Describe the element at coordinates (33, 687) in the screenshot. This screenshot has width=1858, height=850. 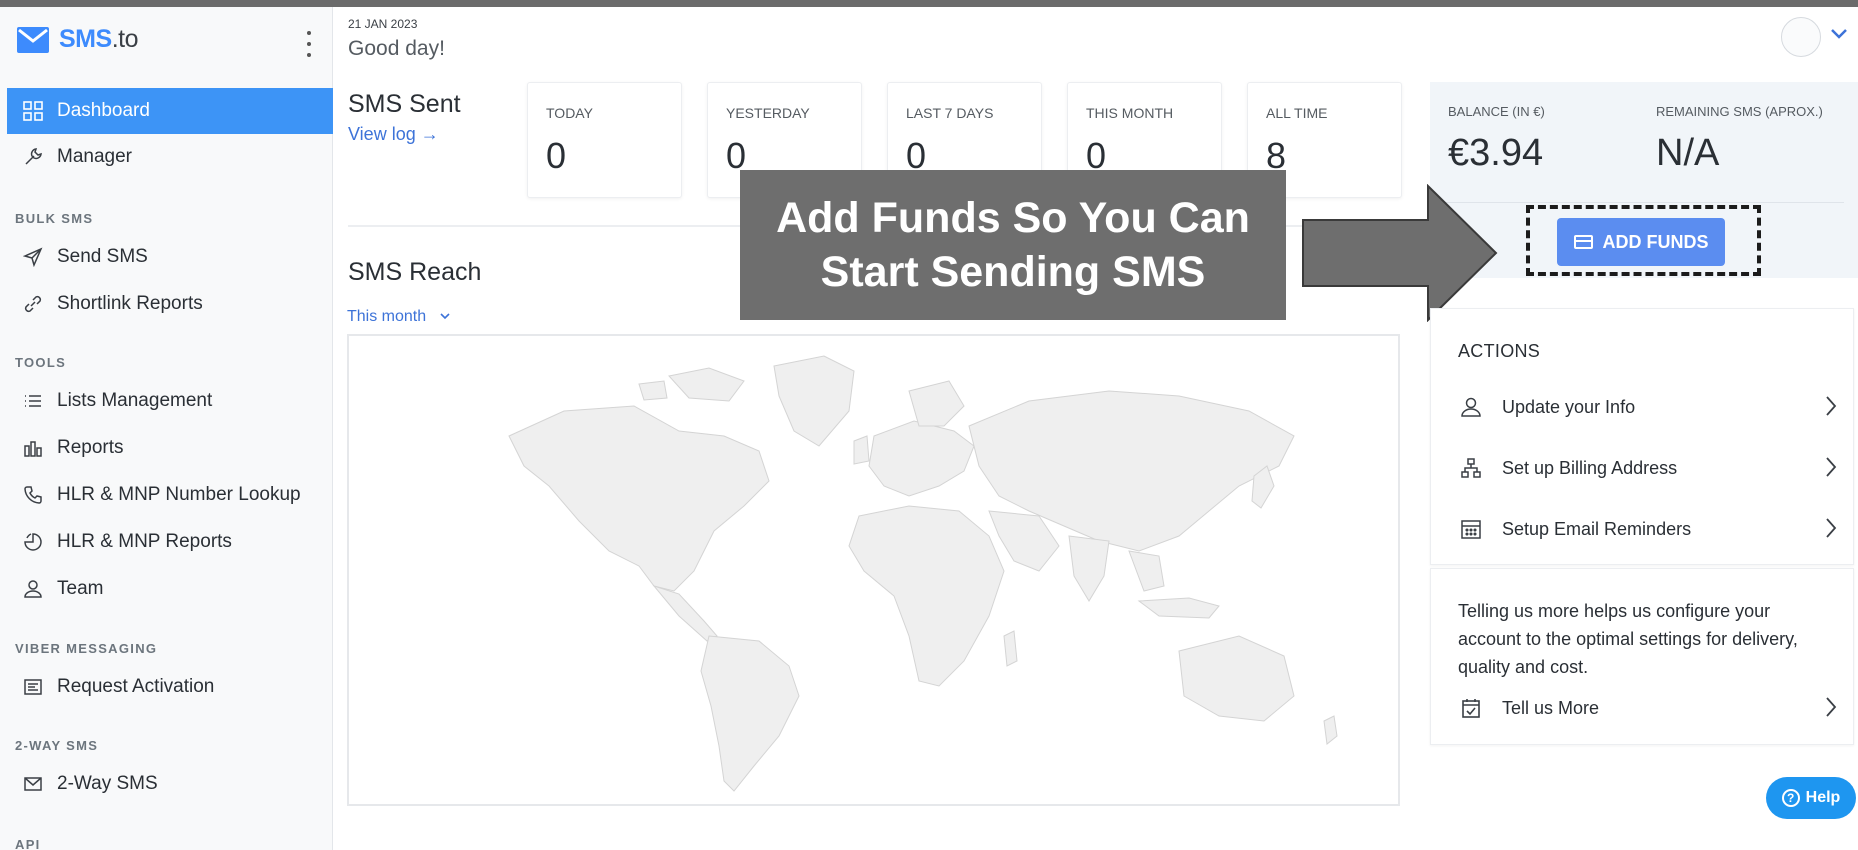
I see `form-icon` at that location.